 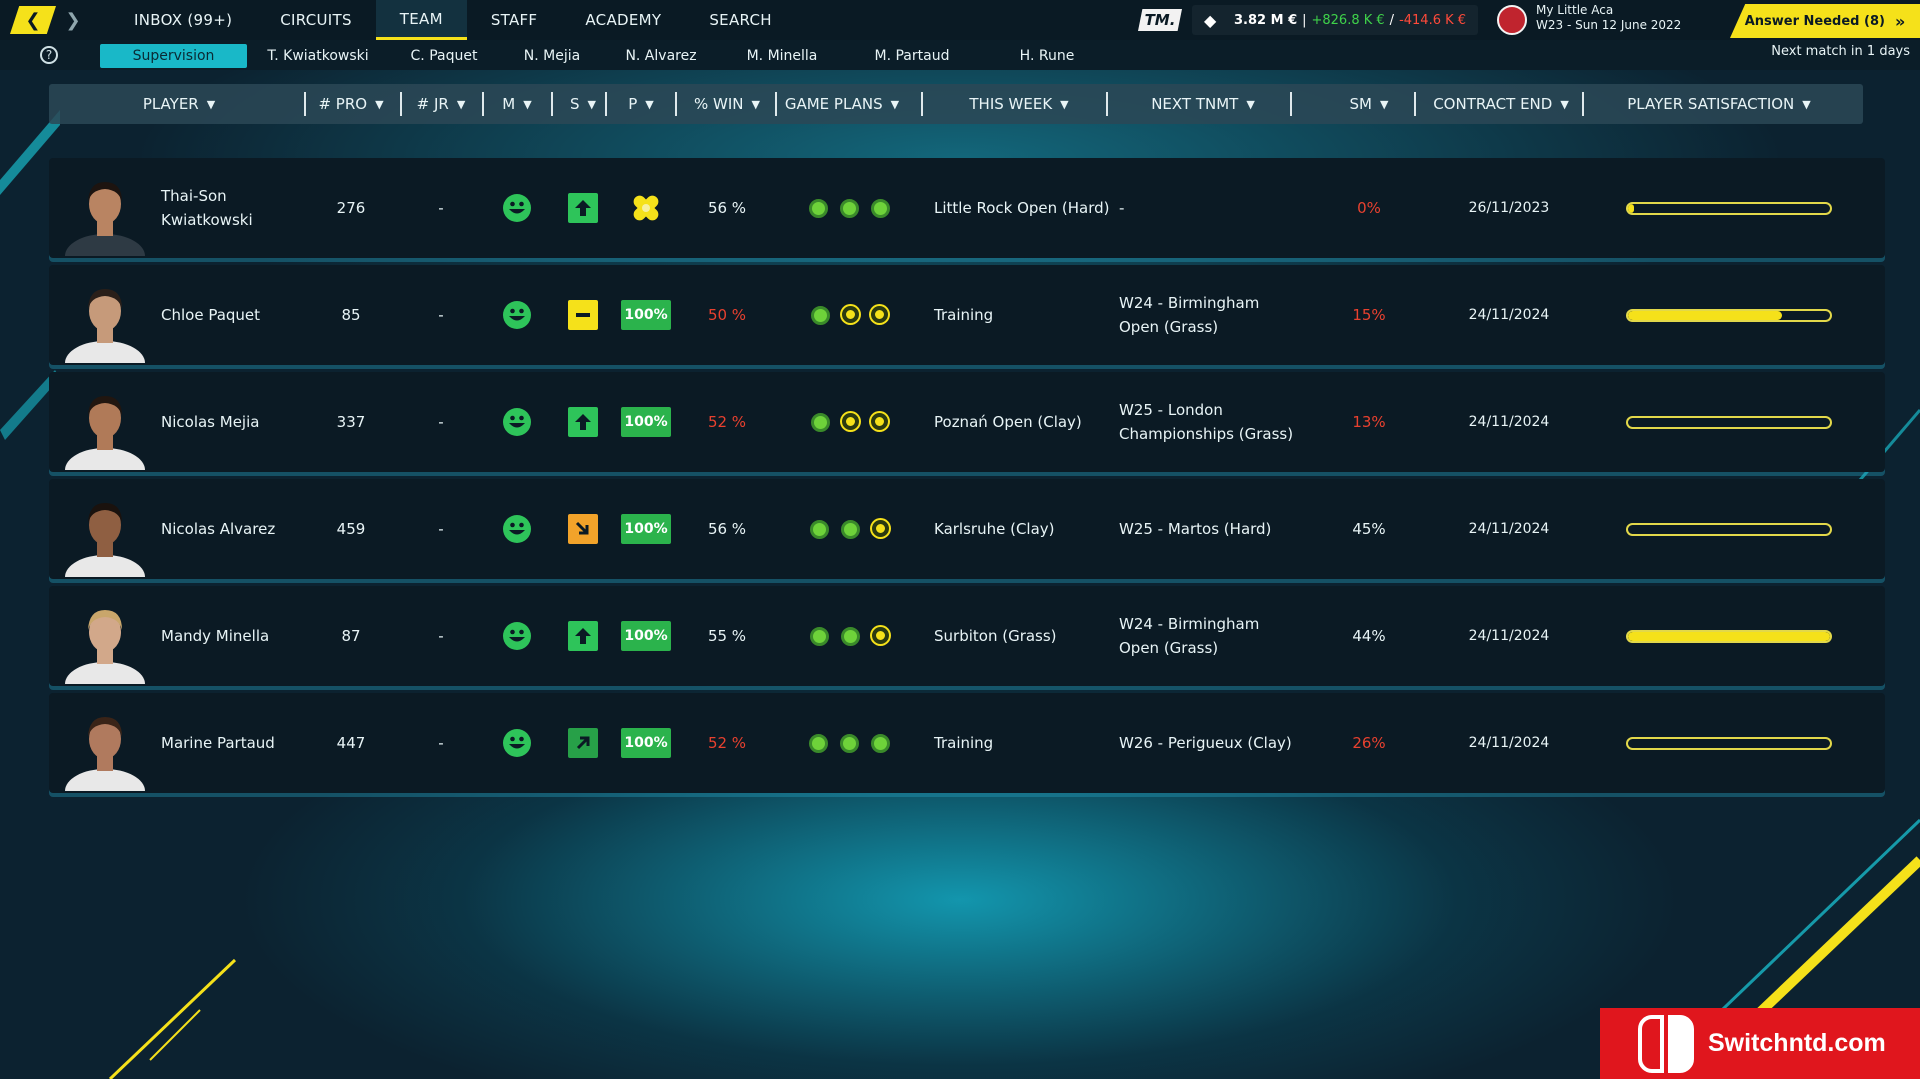 I want to click on finance-summary: ◆ 3.82 M € | +826.8 K € / -414.6 K €, so click(x=1335, y=20).